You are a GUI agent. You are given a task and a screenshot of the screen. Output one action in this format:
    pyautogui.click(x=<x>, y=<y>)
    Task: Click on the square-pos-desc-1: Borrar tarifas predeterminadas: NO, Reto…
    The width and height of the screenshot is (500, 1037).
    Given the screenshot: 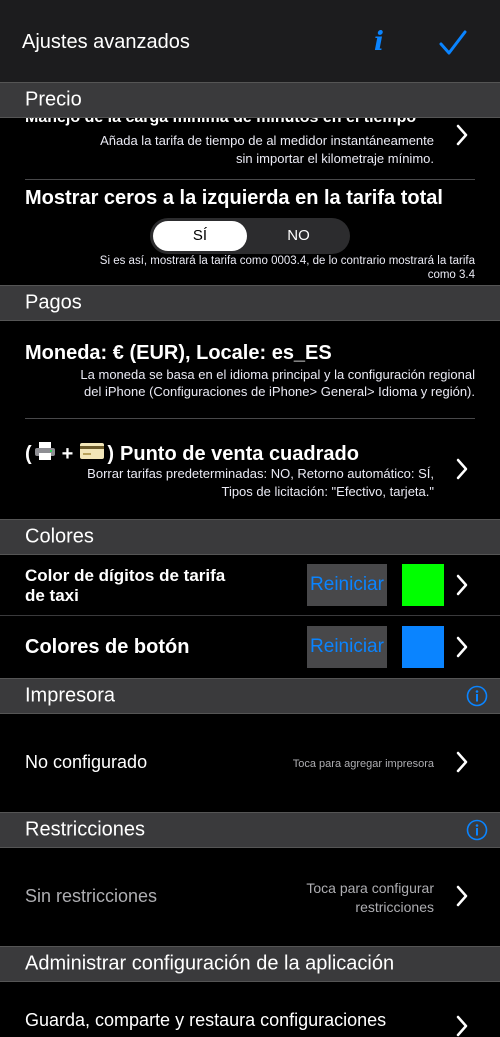 What is the action you would take?
    pyautogui.click(x=260, y=473)
    